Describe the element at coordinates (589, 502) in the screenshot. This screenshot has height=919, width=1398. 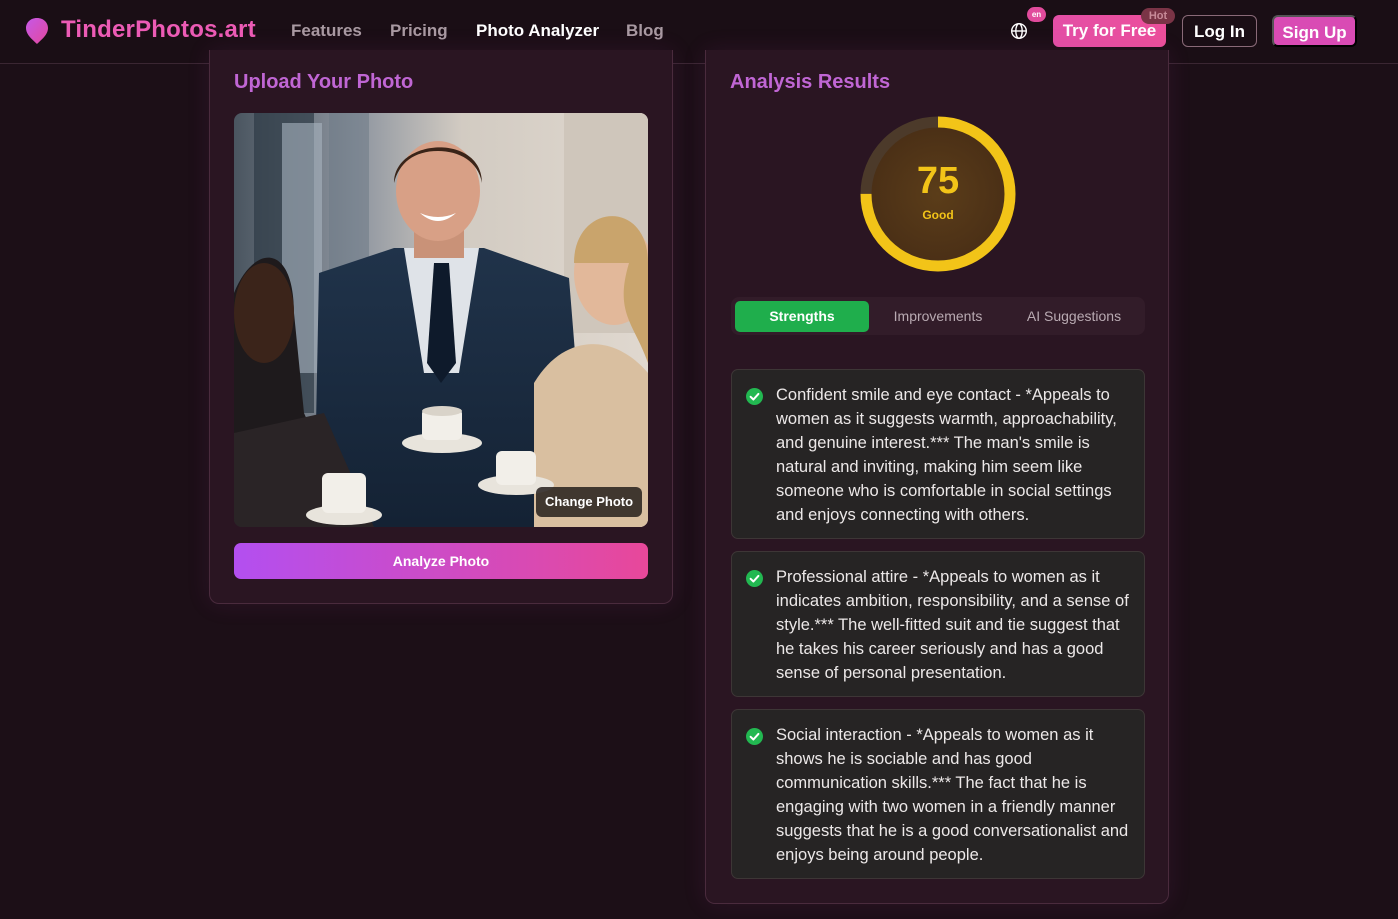
I see `change-photo-button: Change Photo` at that location.